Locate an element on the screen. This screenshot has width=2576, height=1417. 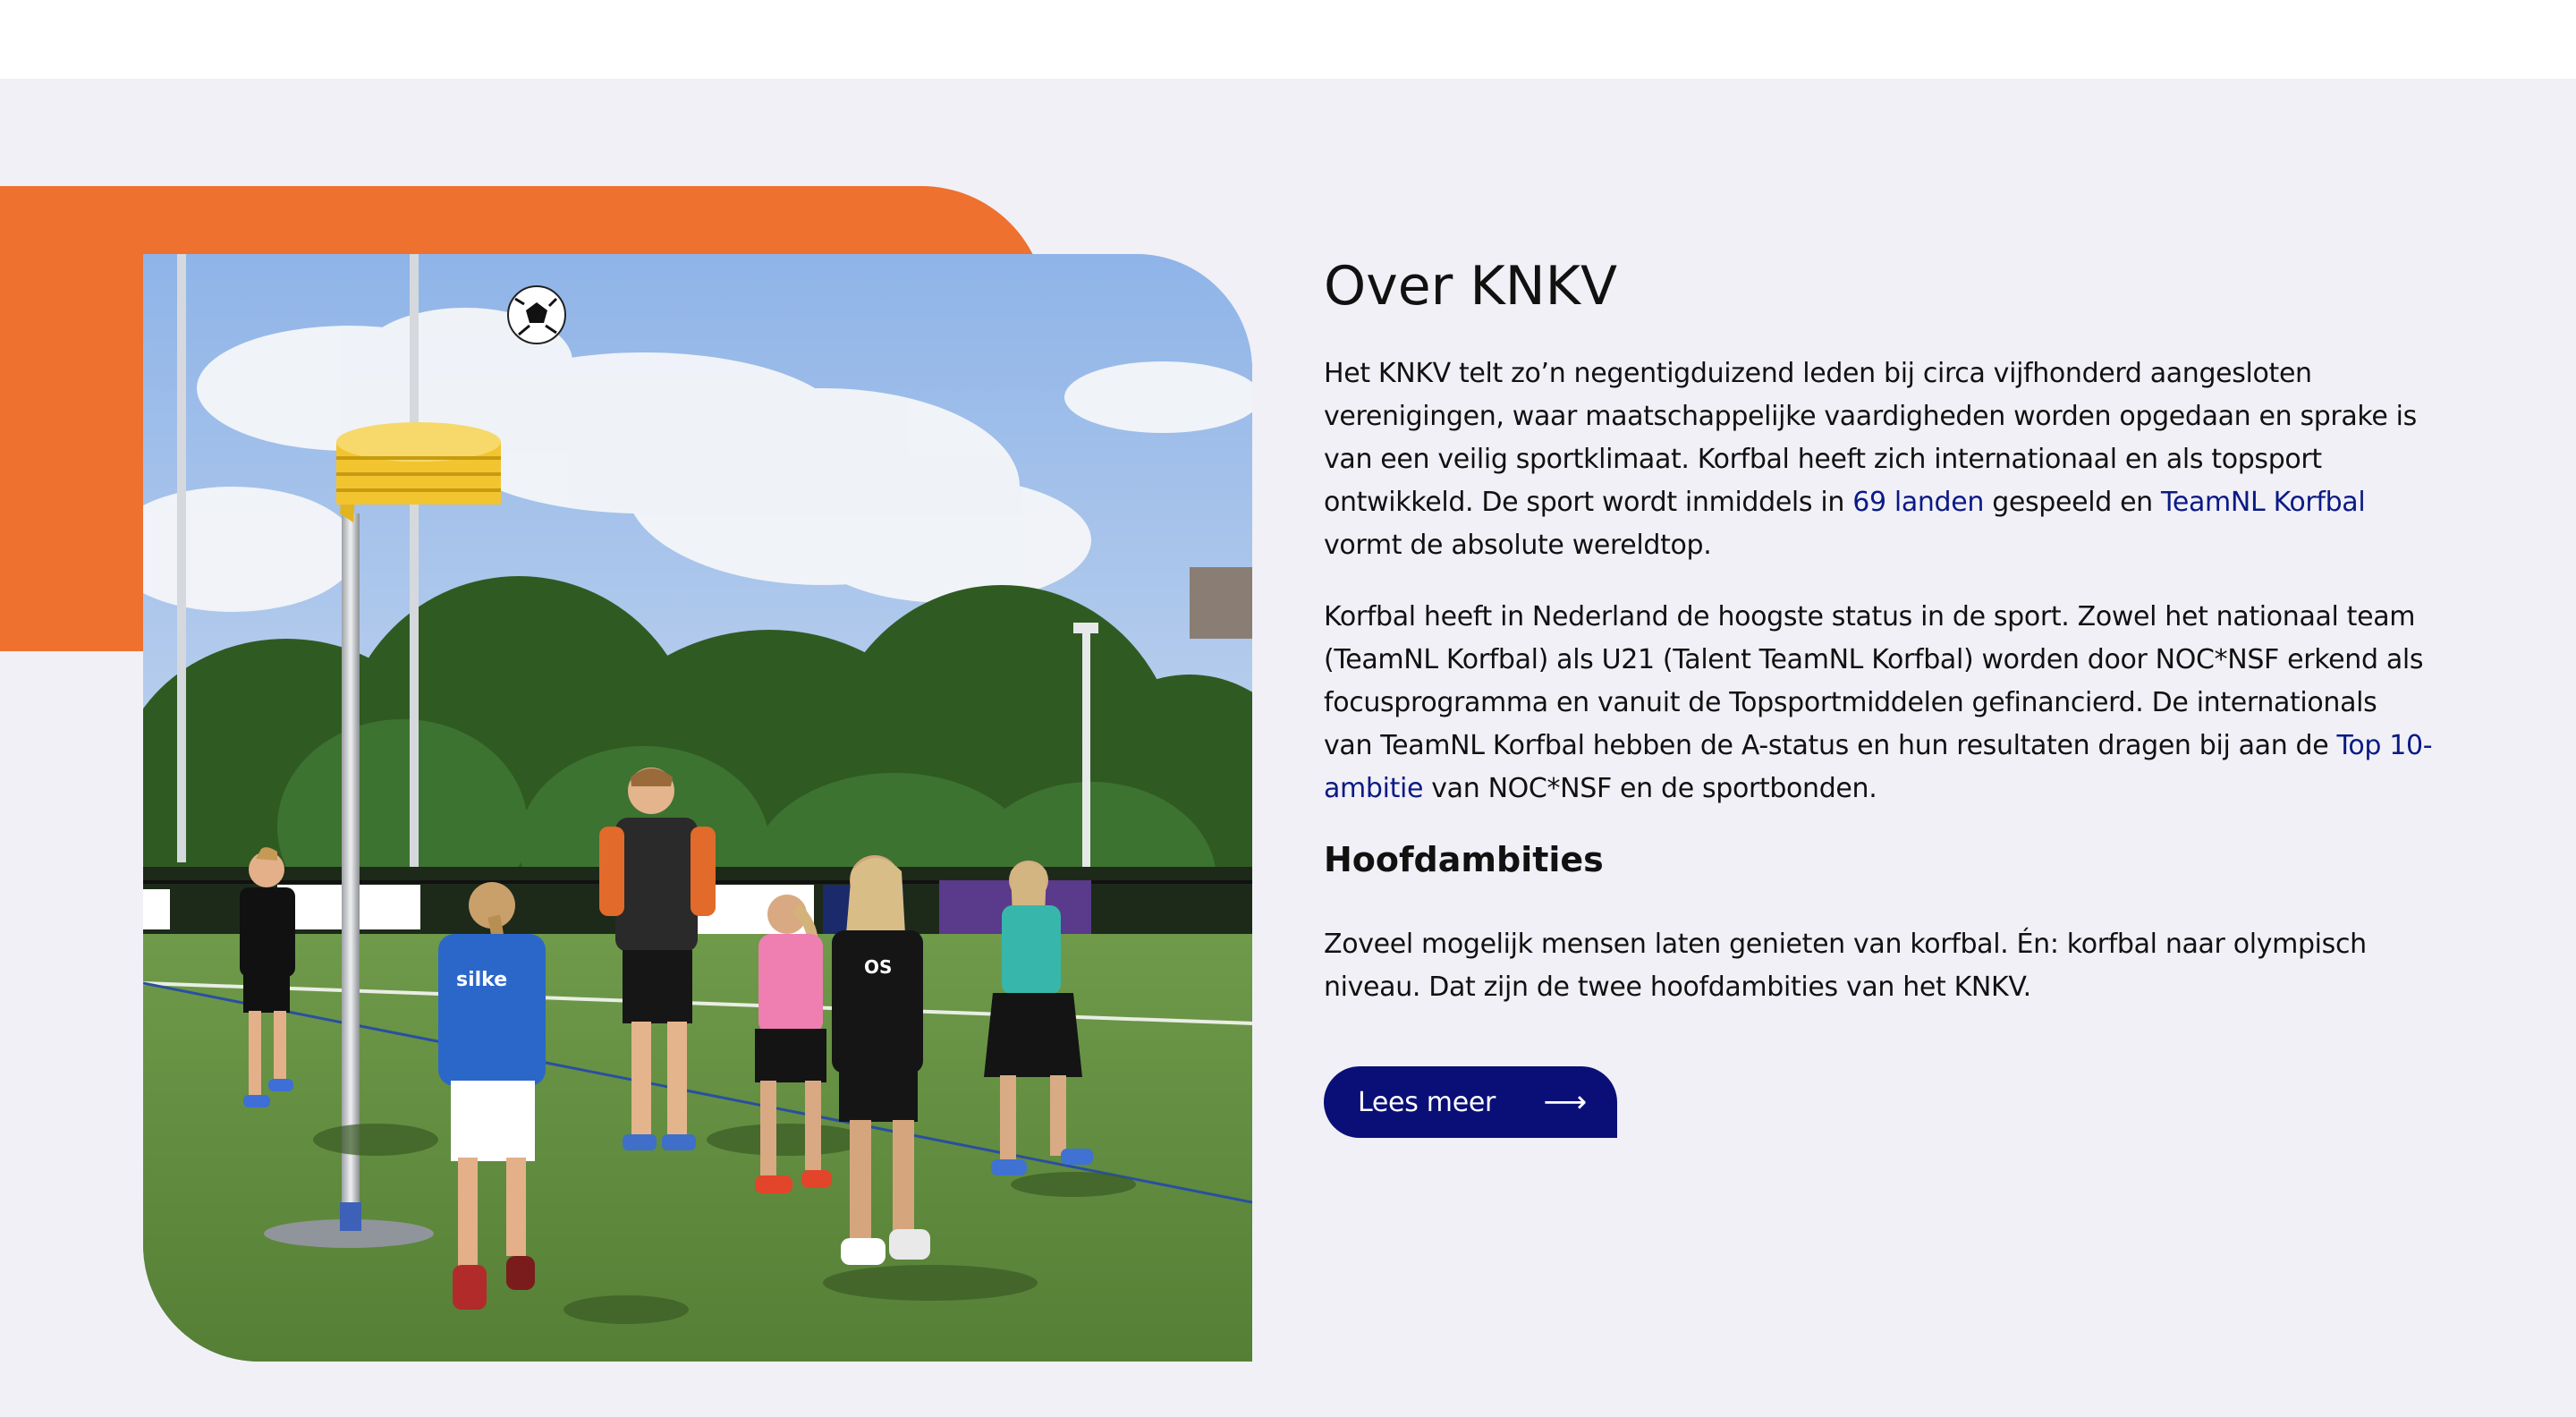
intro-text-middle: gespeeld en is located at coordinates (2073, 503).